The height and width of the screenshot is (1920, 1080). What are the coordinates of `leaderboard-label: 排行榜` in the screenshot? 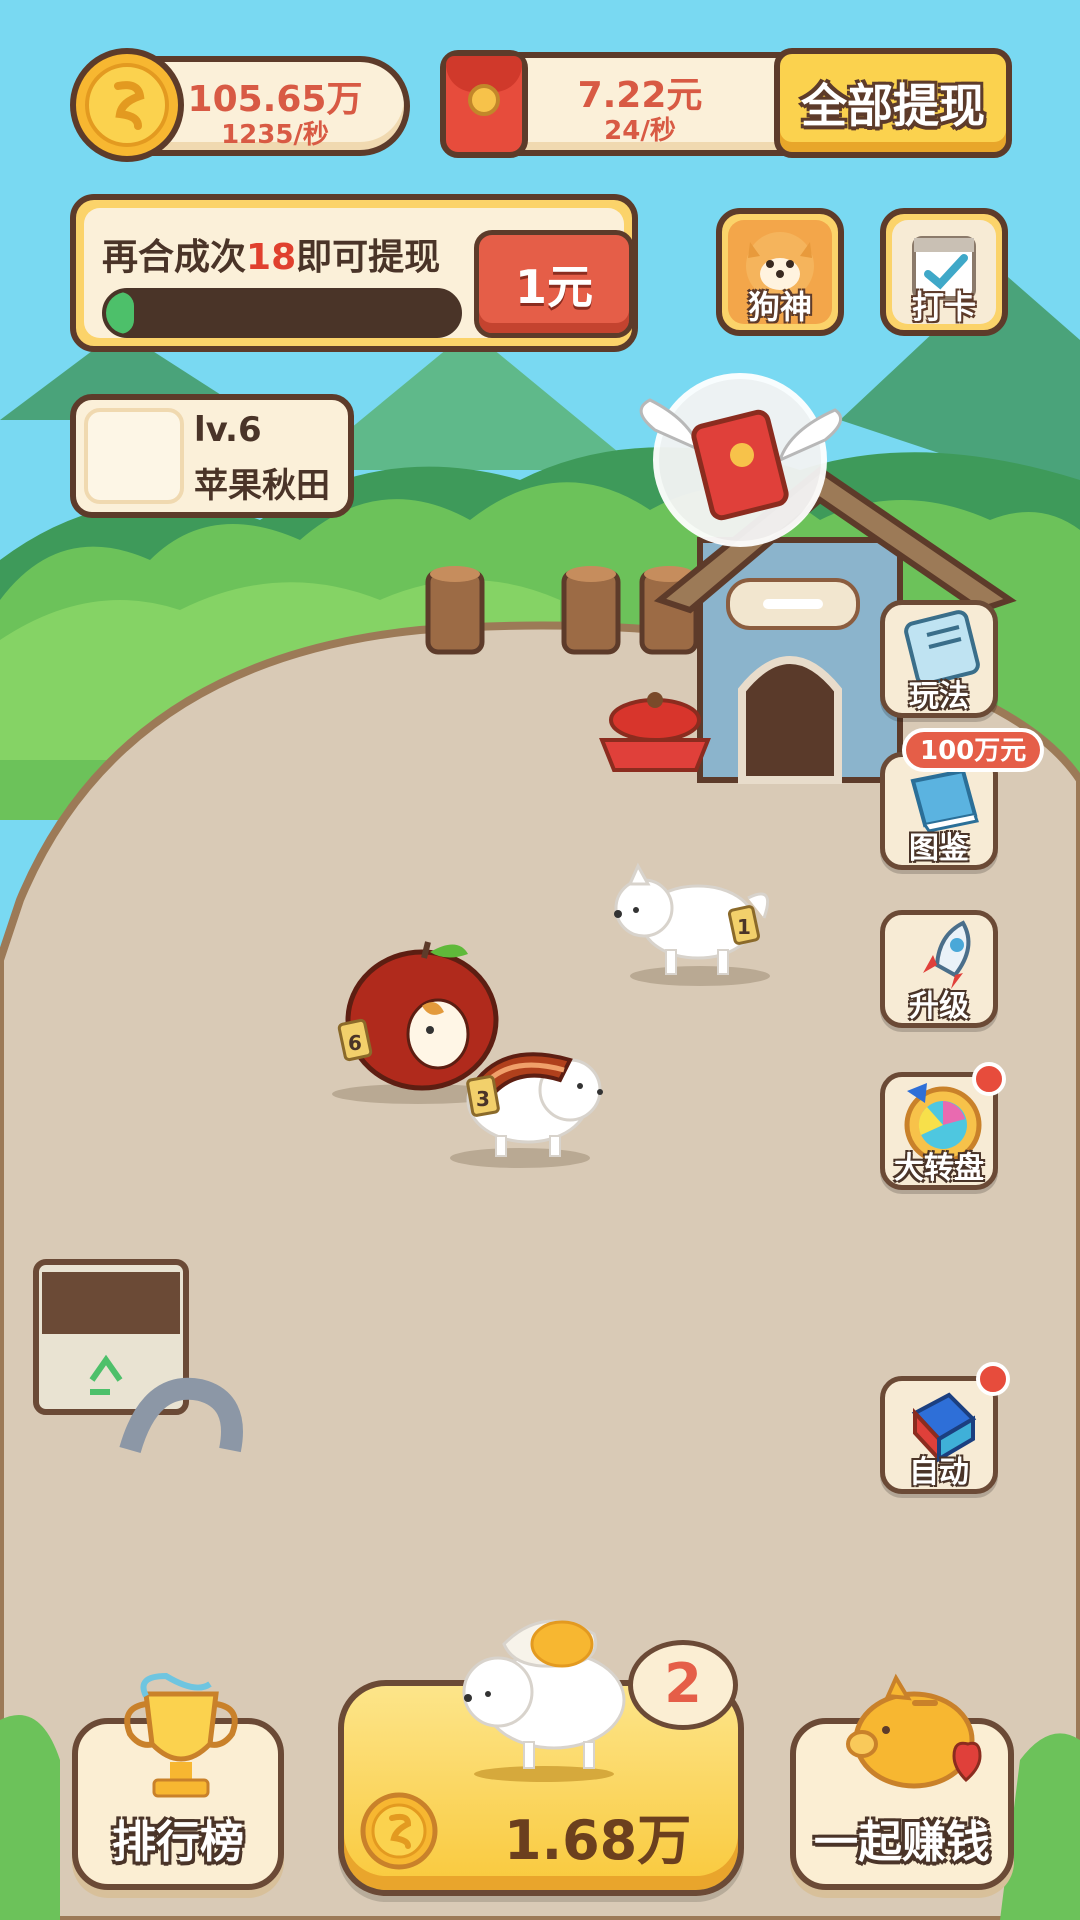 It's located at (178, 1842).